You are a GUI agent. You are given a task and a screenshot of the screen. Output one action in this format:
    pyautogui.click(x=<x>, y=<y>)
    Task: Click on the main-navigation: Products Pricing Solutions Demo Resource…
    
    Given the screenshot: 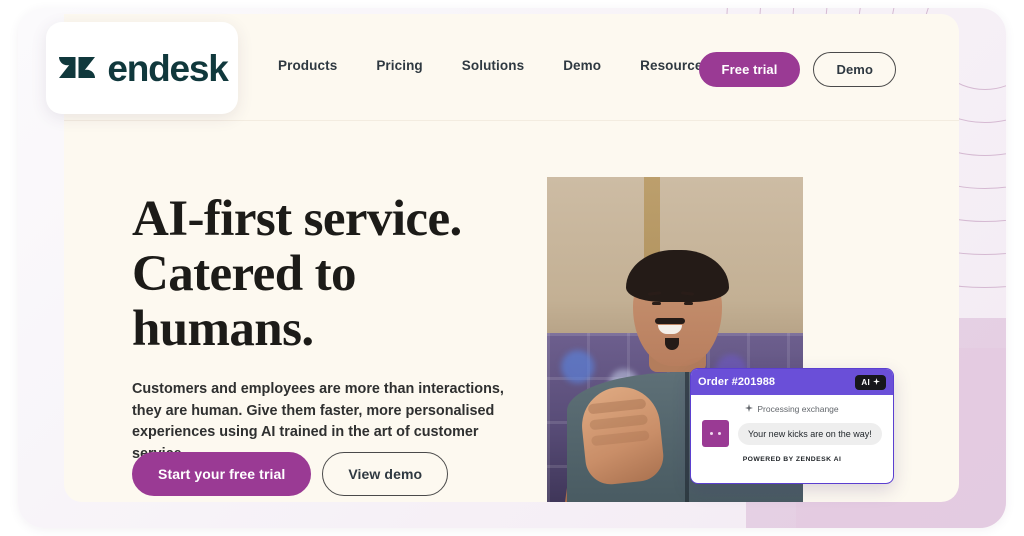 What is the action you would take?
    pyautogui.click(x=494, y=65)
    